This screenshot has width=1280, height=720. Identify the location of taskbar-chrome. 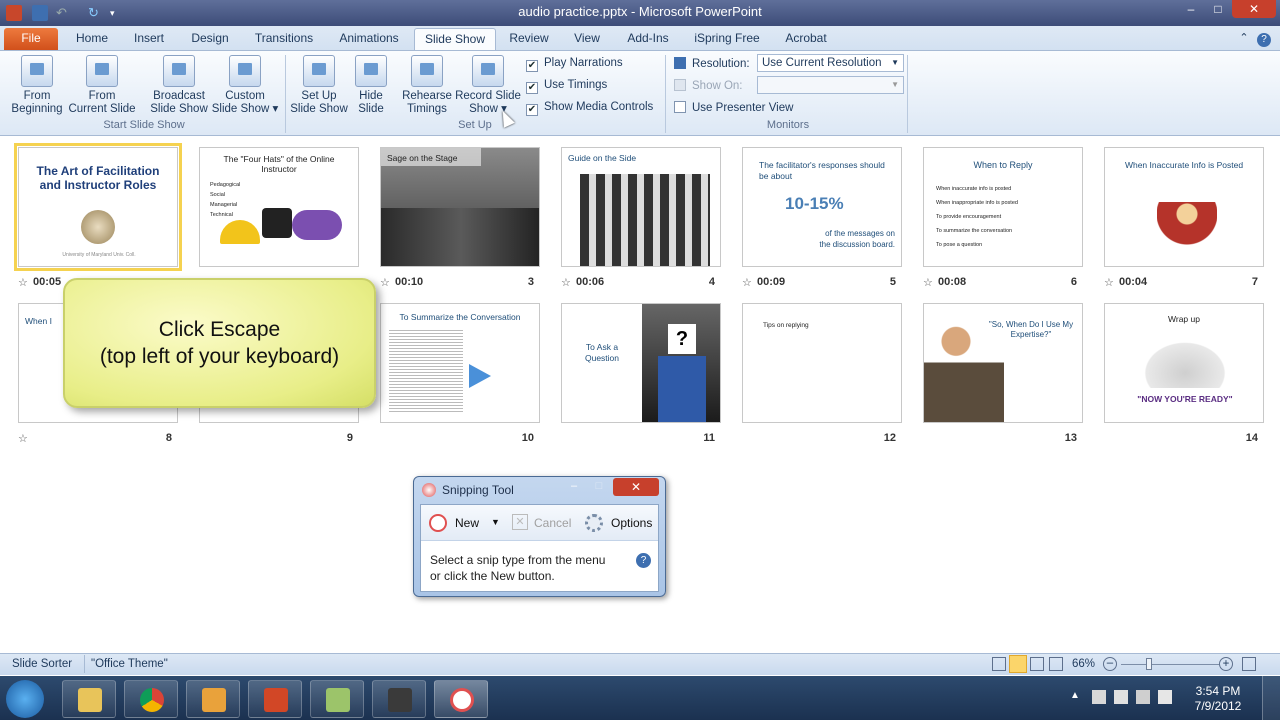
(151, 699).